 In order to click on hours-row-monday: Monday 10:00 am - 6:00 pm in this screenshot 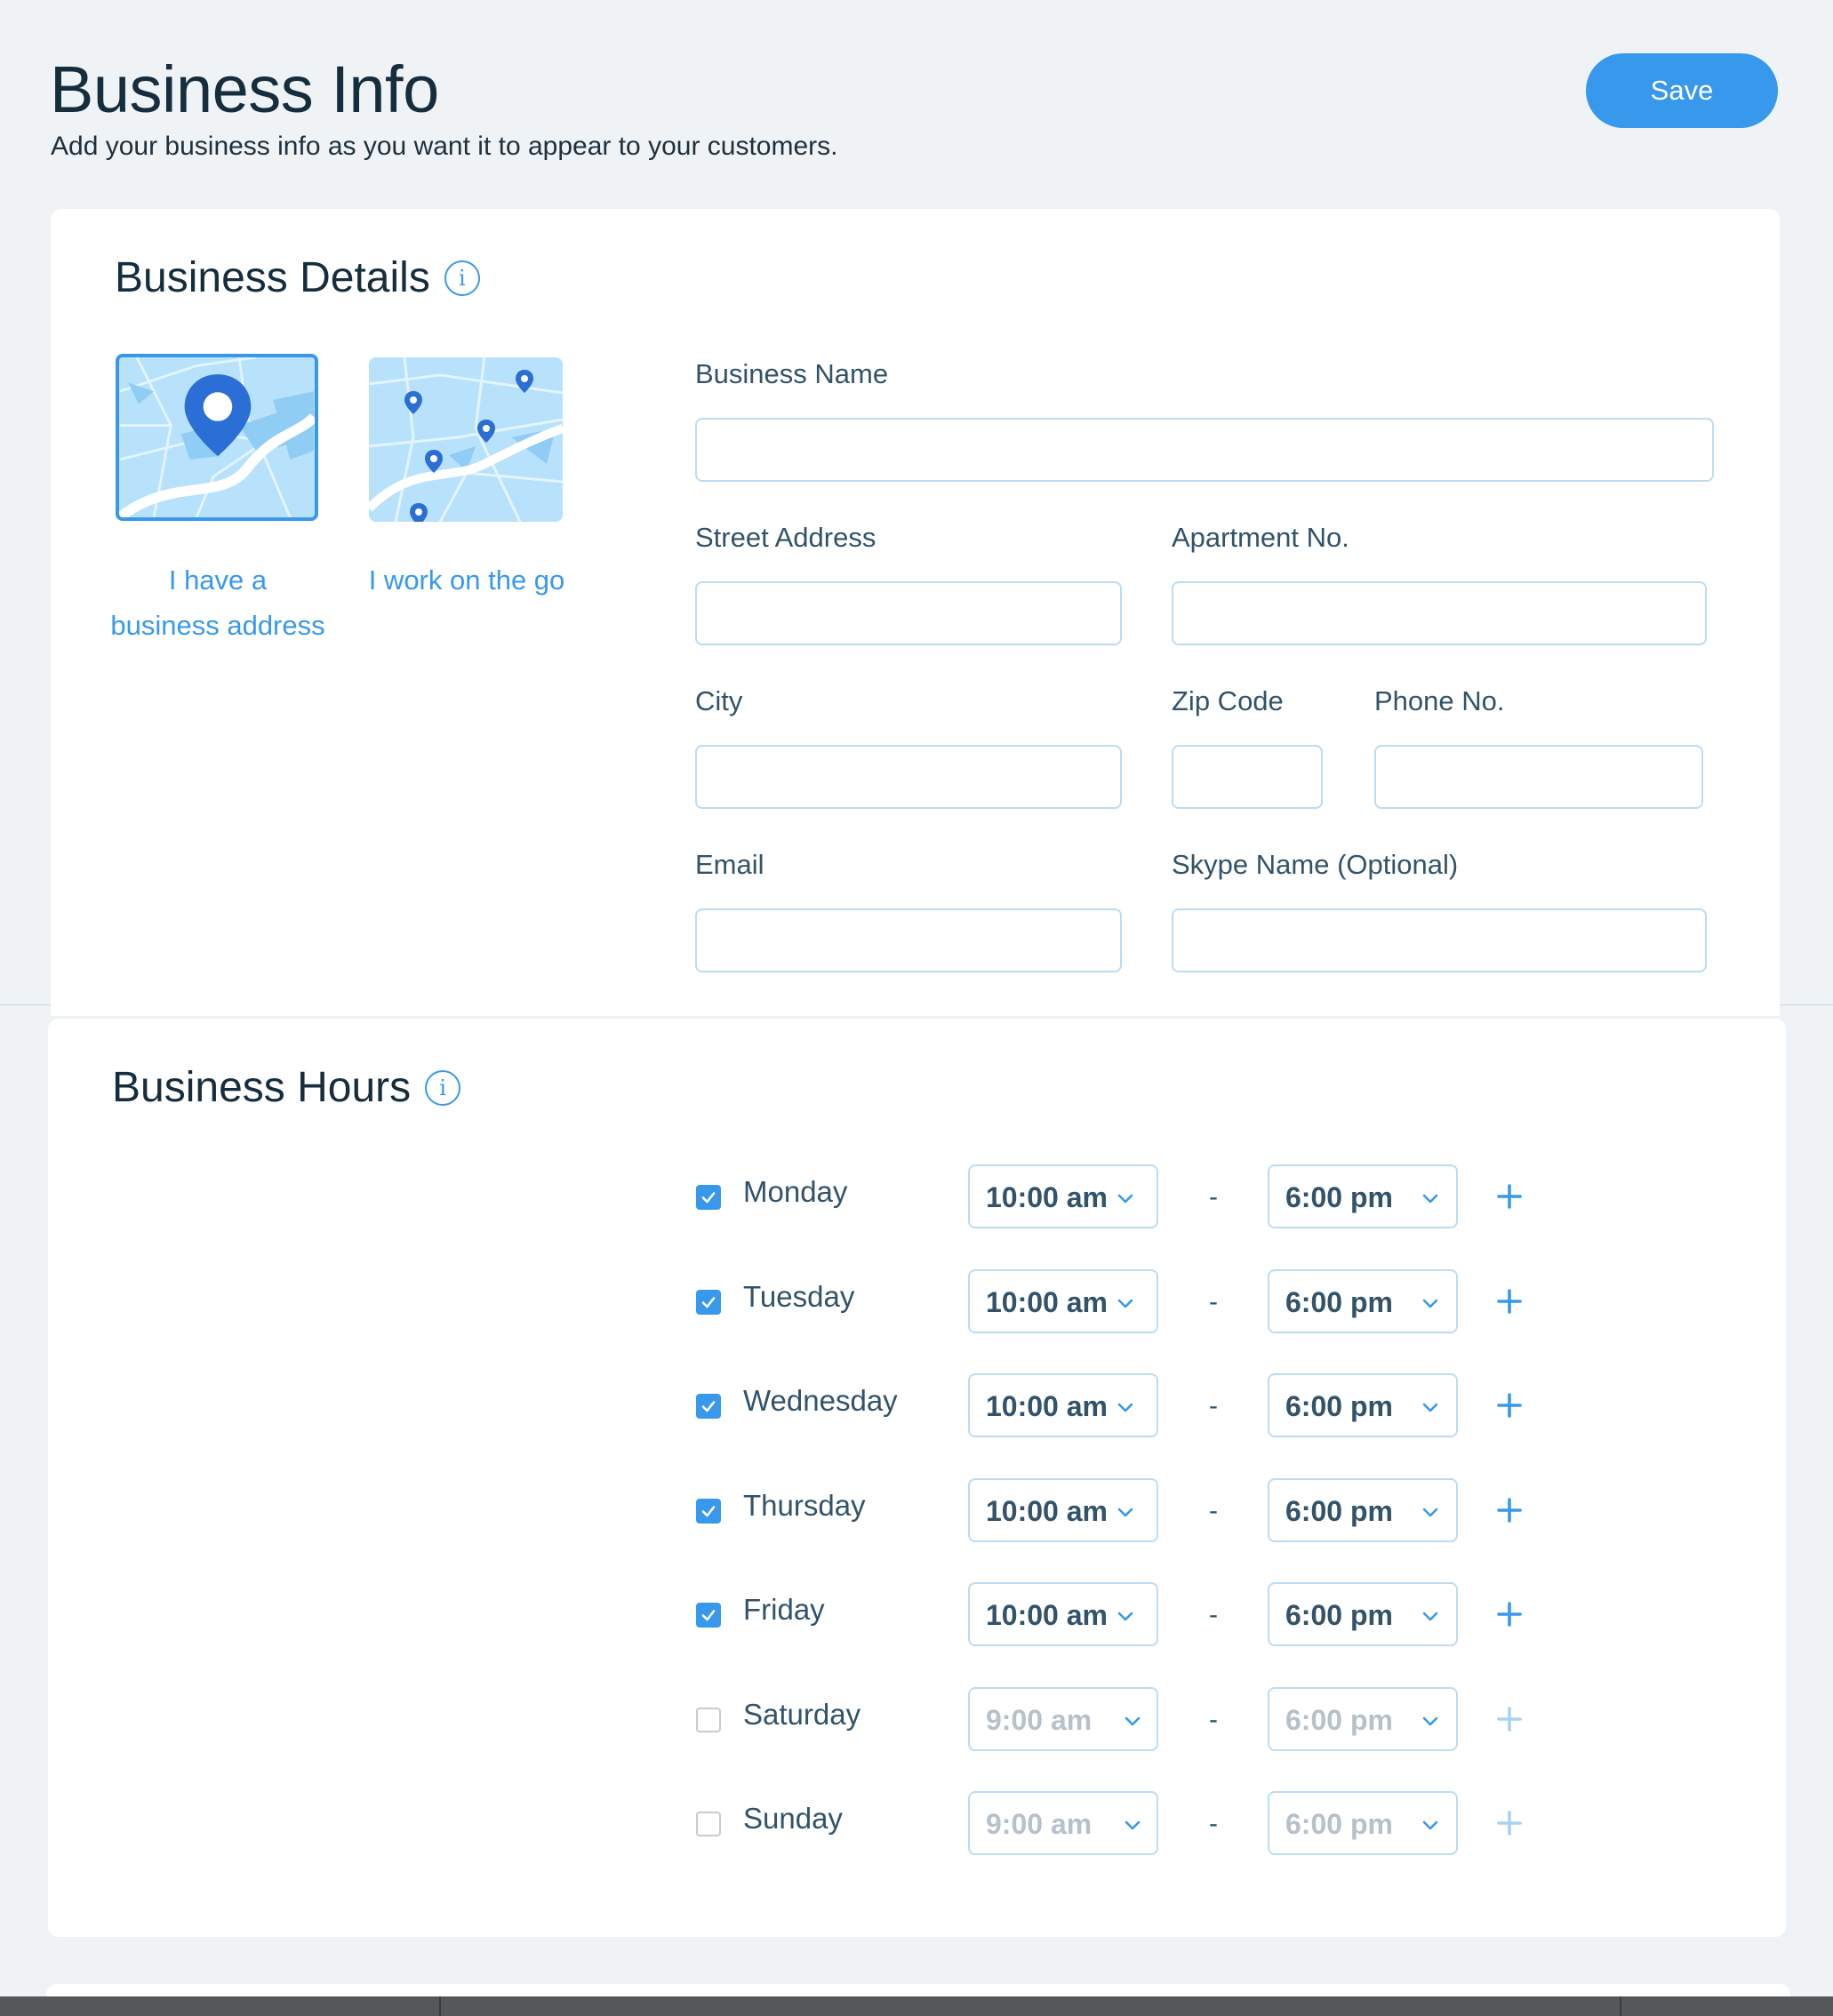, I will do `click(917, 1196)`.